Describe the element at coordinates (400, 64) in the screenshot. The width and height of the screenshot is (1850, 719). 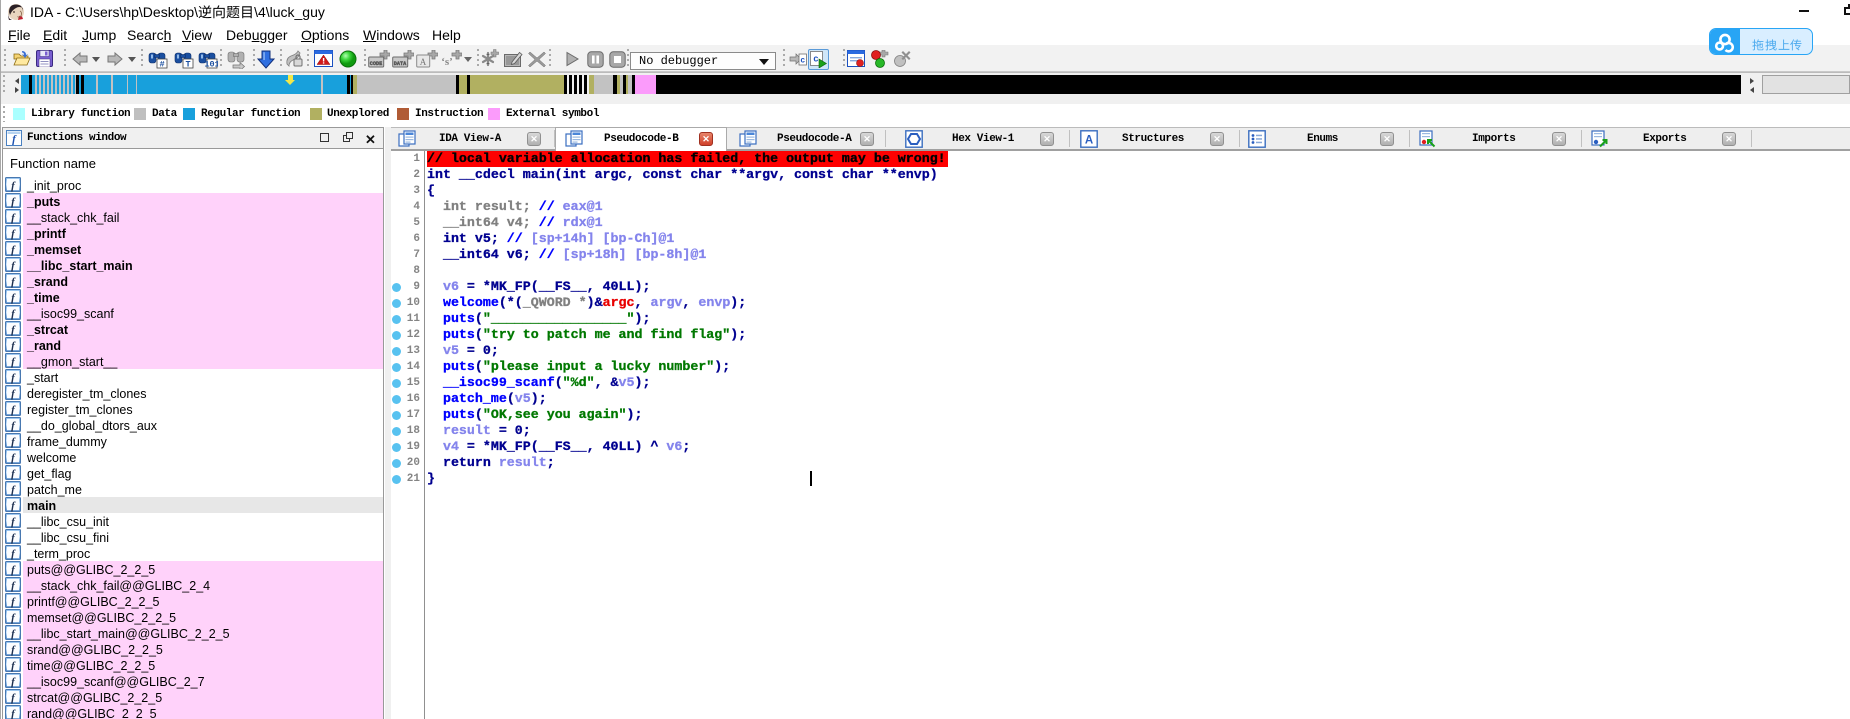
I see `svg-text: DATA` at that location.